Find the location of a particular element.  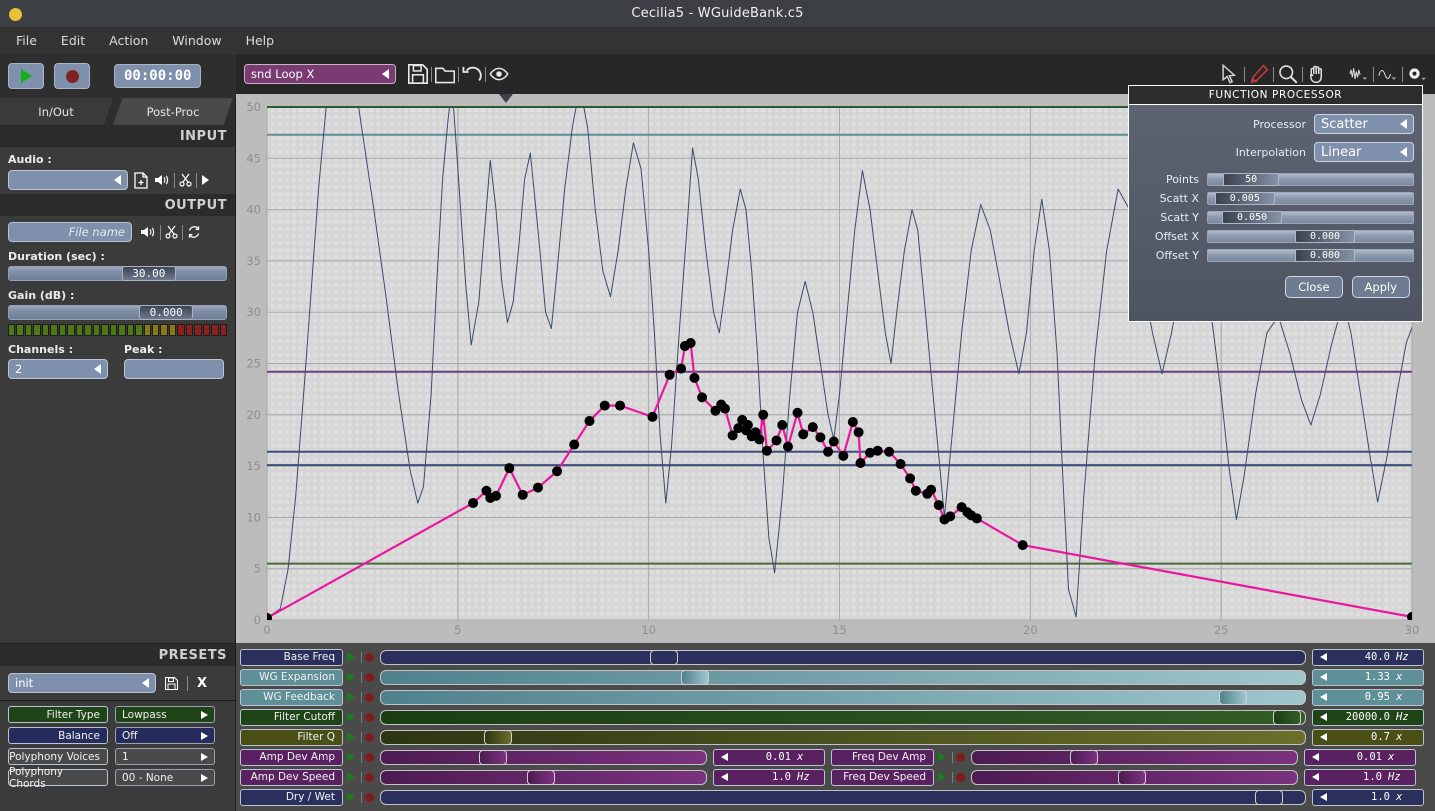

menu-item-edit: Edit is located at coordinates (73, 40).